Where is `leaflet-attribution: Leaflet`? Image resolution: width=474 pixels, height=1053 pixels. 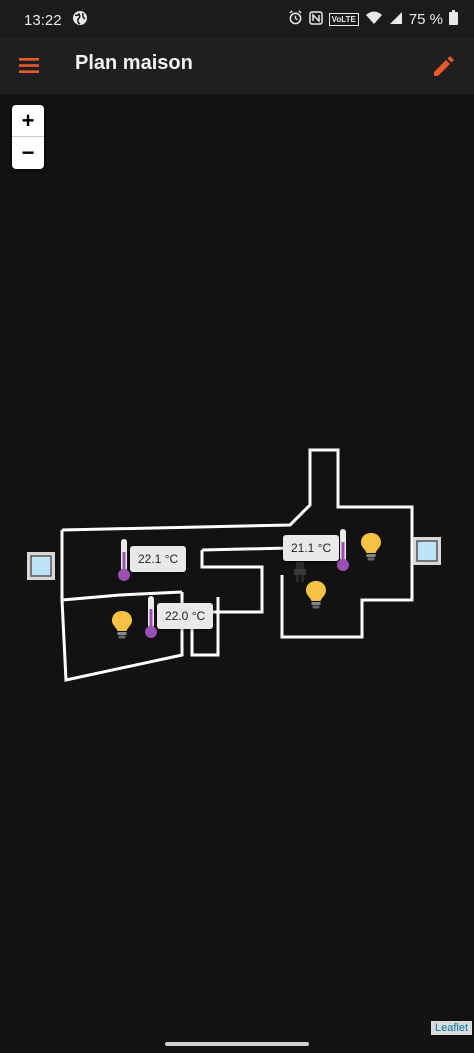 leaflet-attribution: Leaflet is located at coordinates (451, 1028).